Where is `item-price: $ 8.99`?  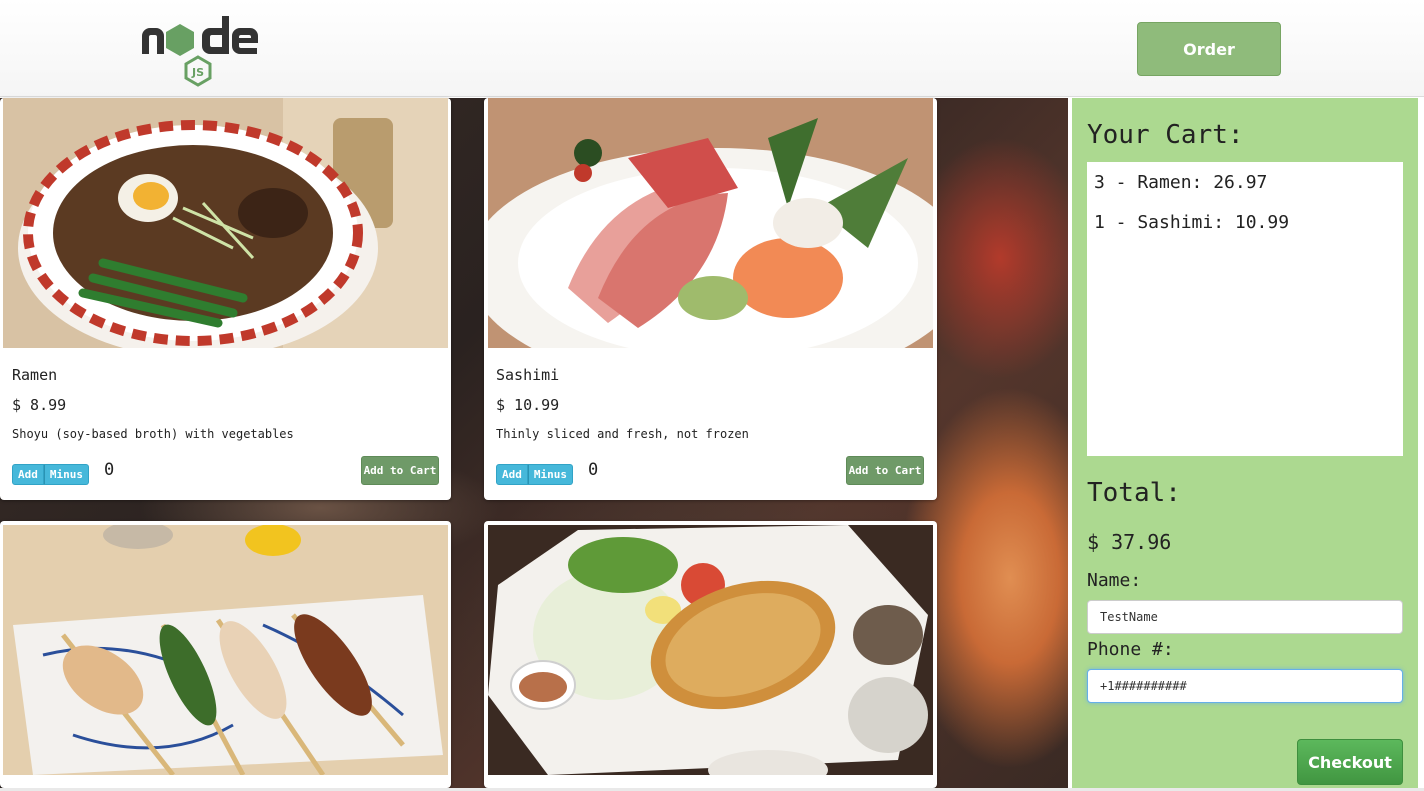 item-price: $ 8.99 is located at coordinates (39, 405).